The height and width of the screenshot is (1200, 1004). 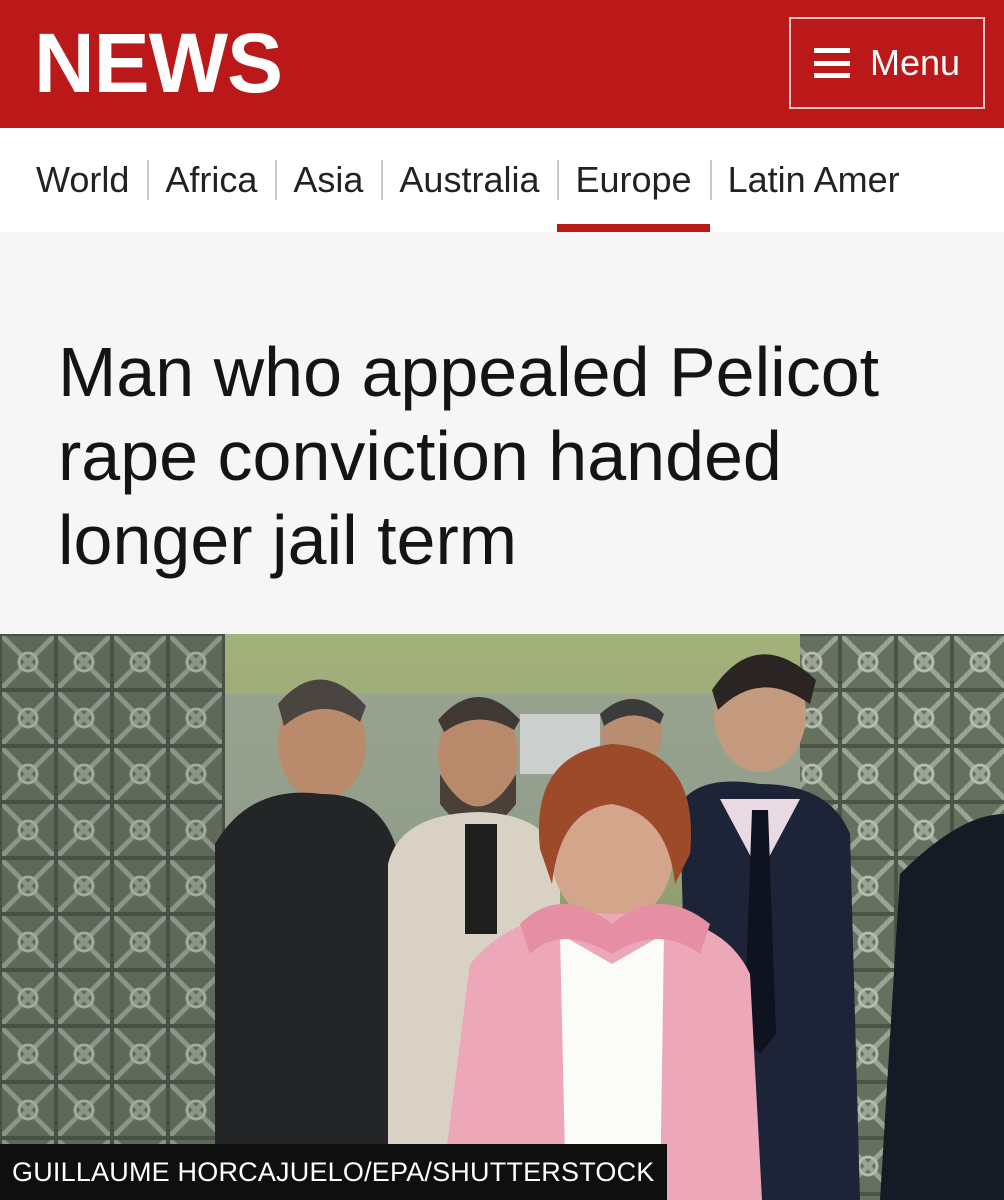 I want to click on masthead: NEWS Menu, so click(x=502, y=64).